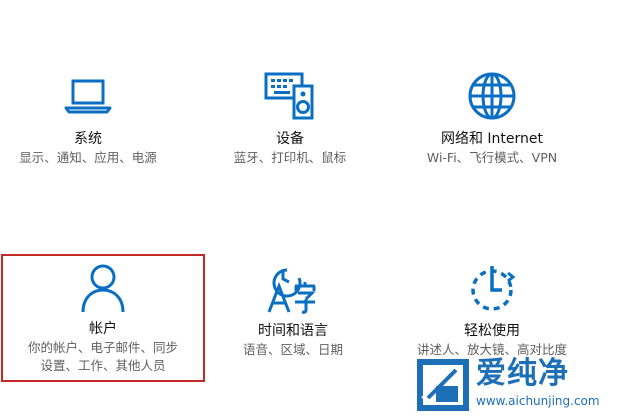  I want to click on tile-description: Wi-Fi、飞行模式、VPN, so click(492, 157).